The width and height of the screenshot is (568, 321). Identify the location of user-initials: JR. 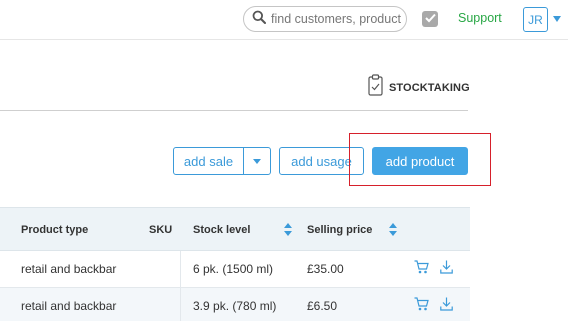
(535, 19).